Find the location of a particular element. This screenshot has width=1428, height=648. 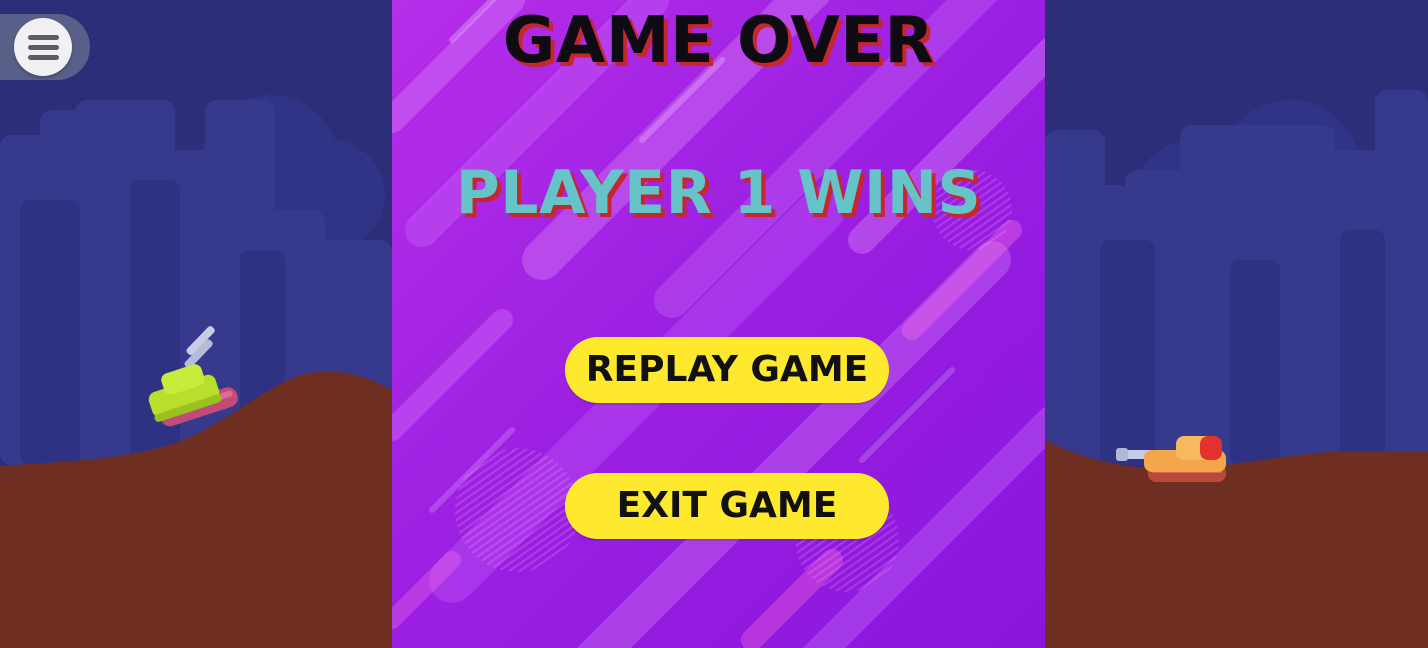

replay-game-button: REPLAY GAME is located at coordinates (727, 370).